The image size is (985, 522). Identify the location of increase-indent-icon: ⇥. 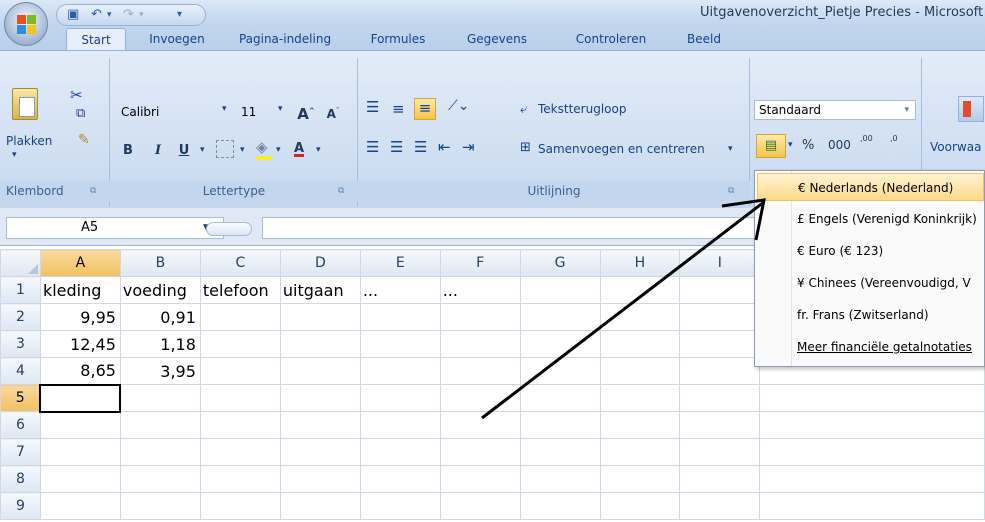
(468, 147).